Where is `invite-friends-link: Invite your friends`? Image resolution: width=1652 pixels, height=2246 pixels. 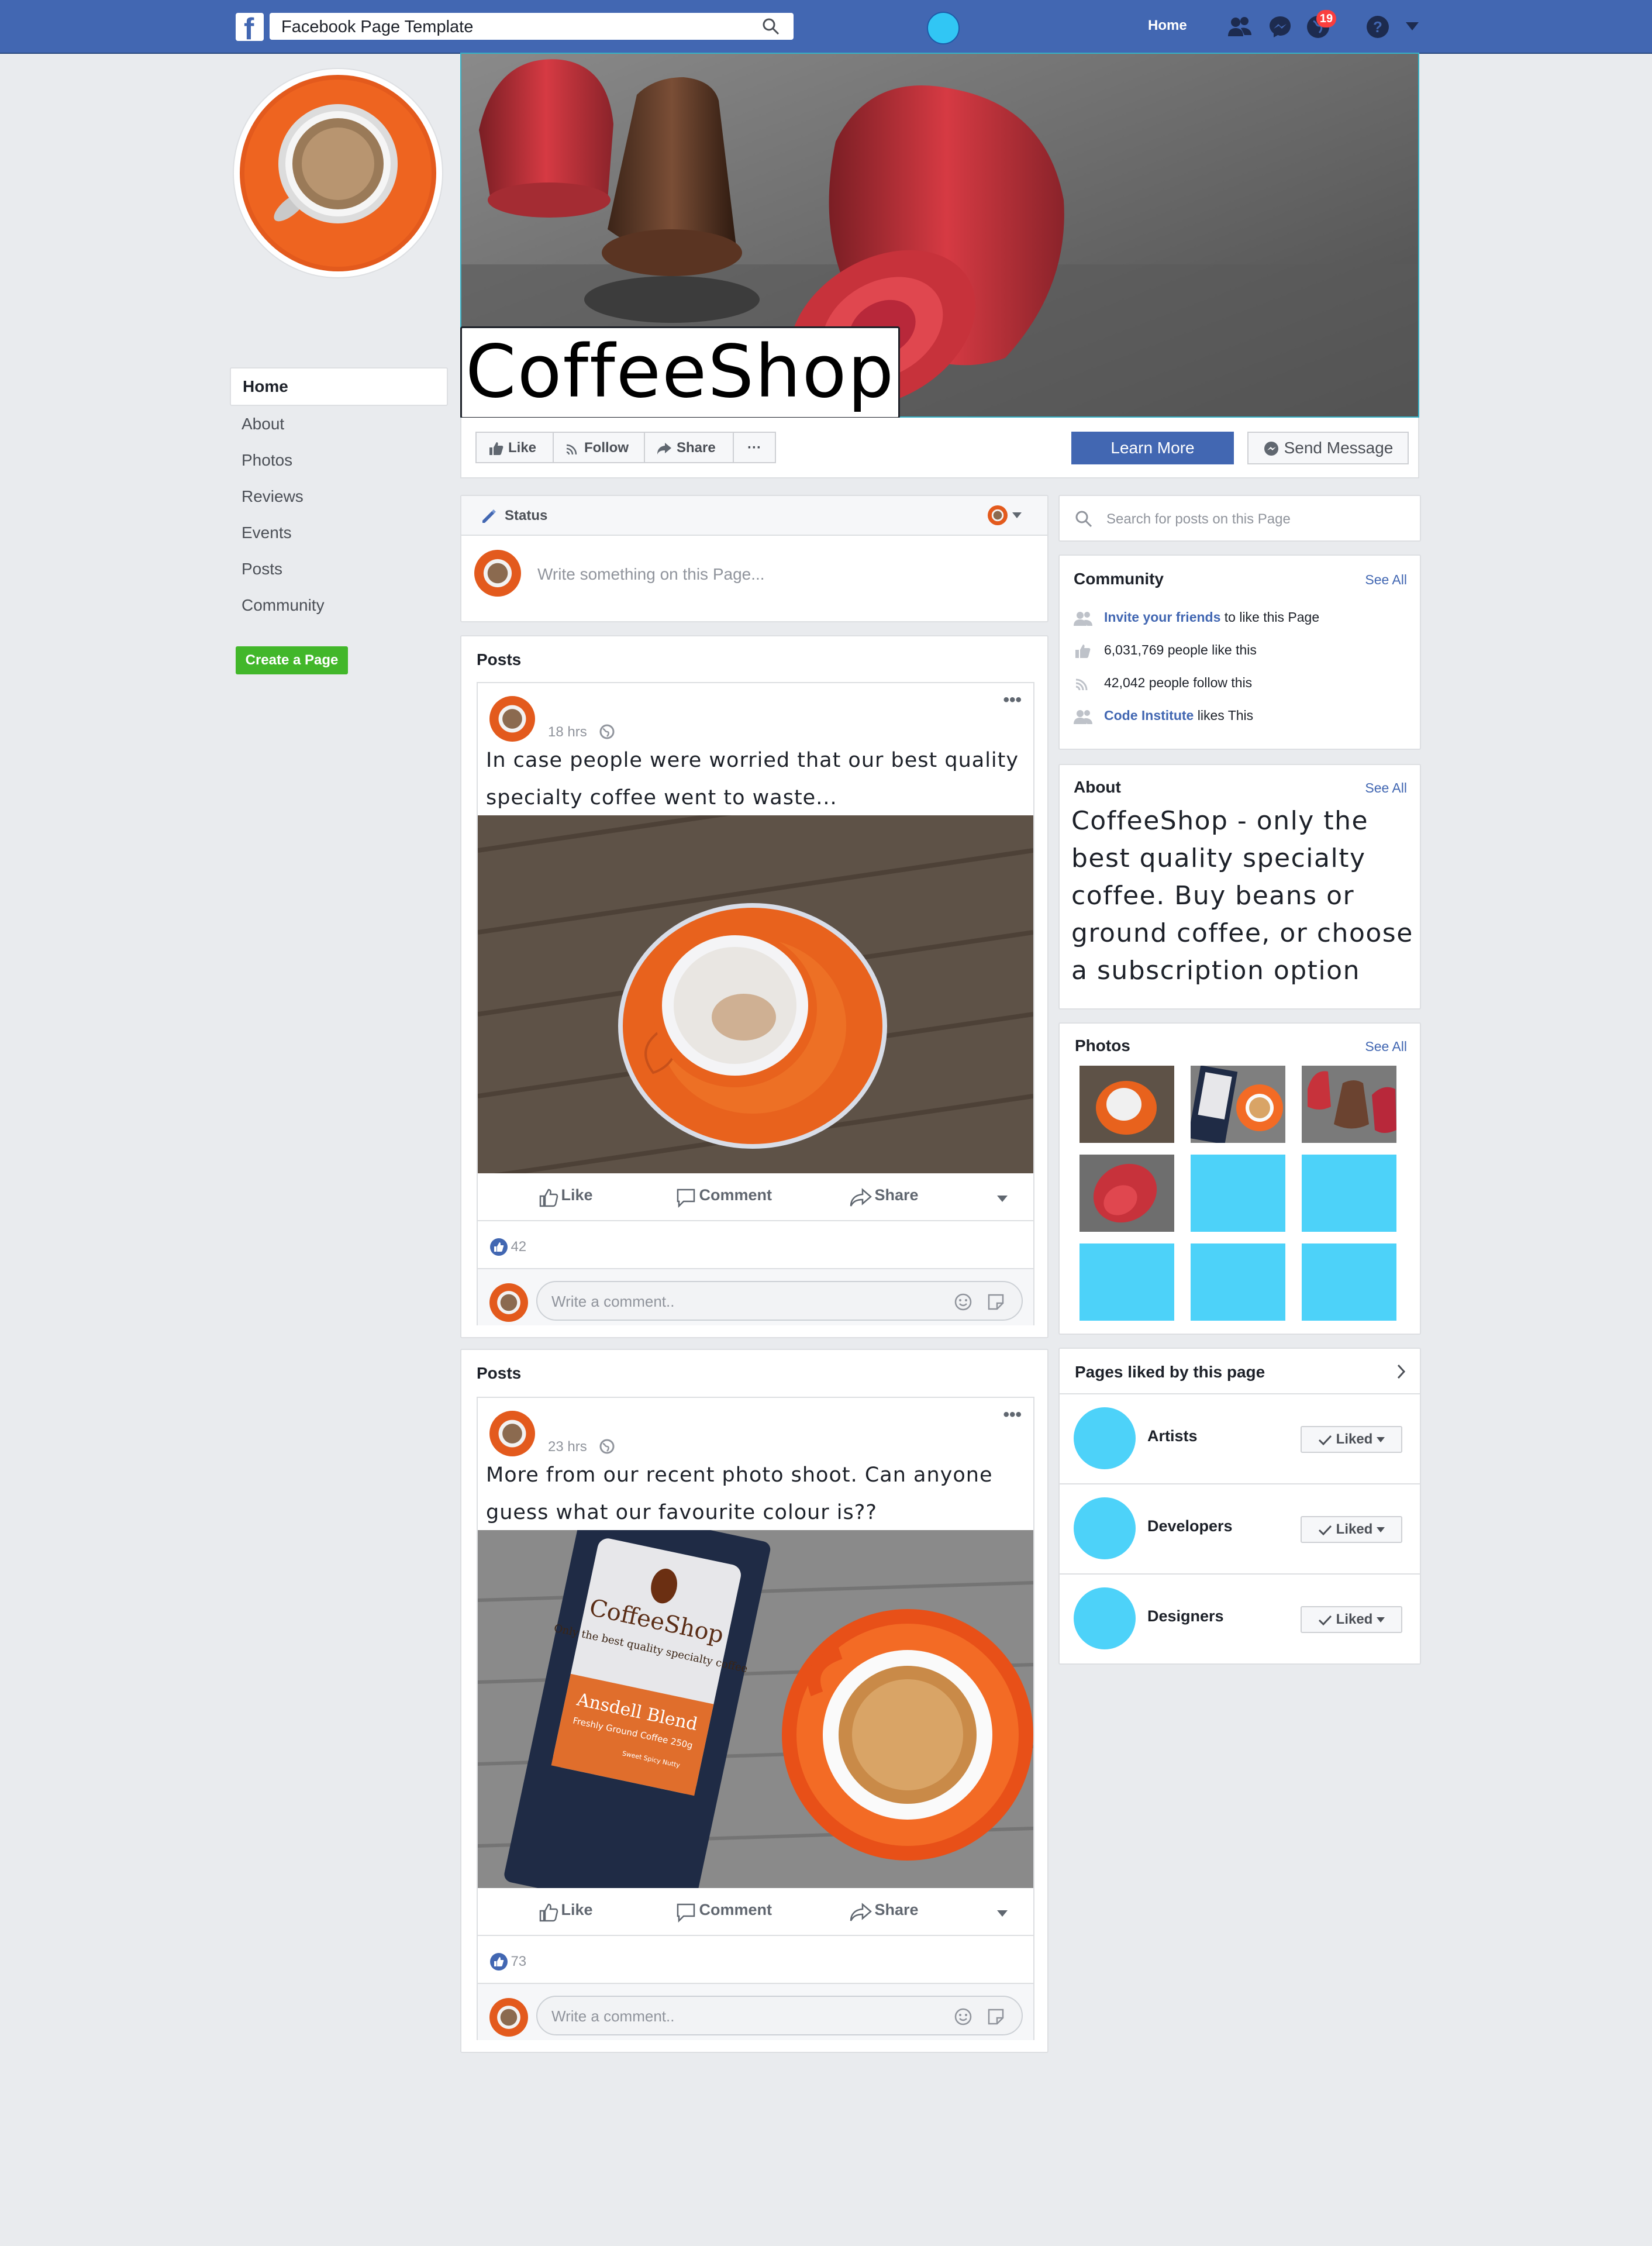 invite-friends-link: Invite your friends is located at coordinates (1162, 617).